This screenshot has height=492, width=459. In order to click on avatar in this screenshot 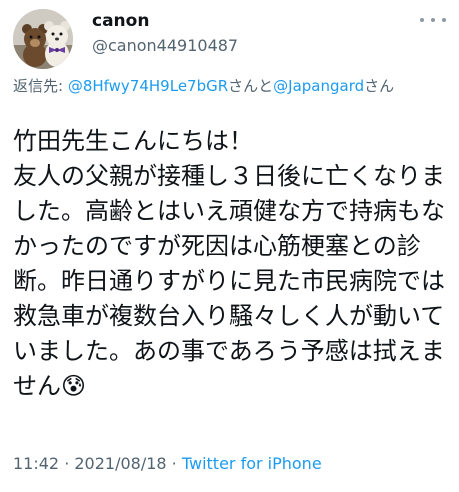, I will do `click(43, 39)`.